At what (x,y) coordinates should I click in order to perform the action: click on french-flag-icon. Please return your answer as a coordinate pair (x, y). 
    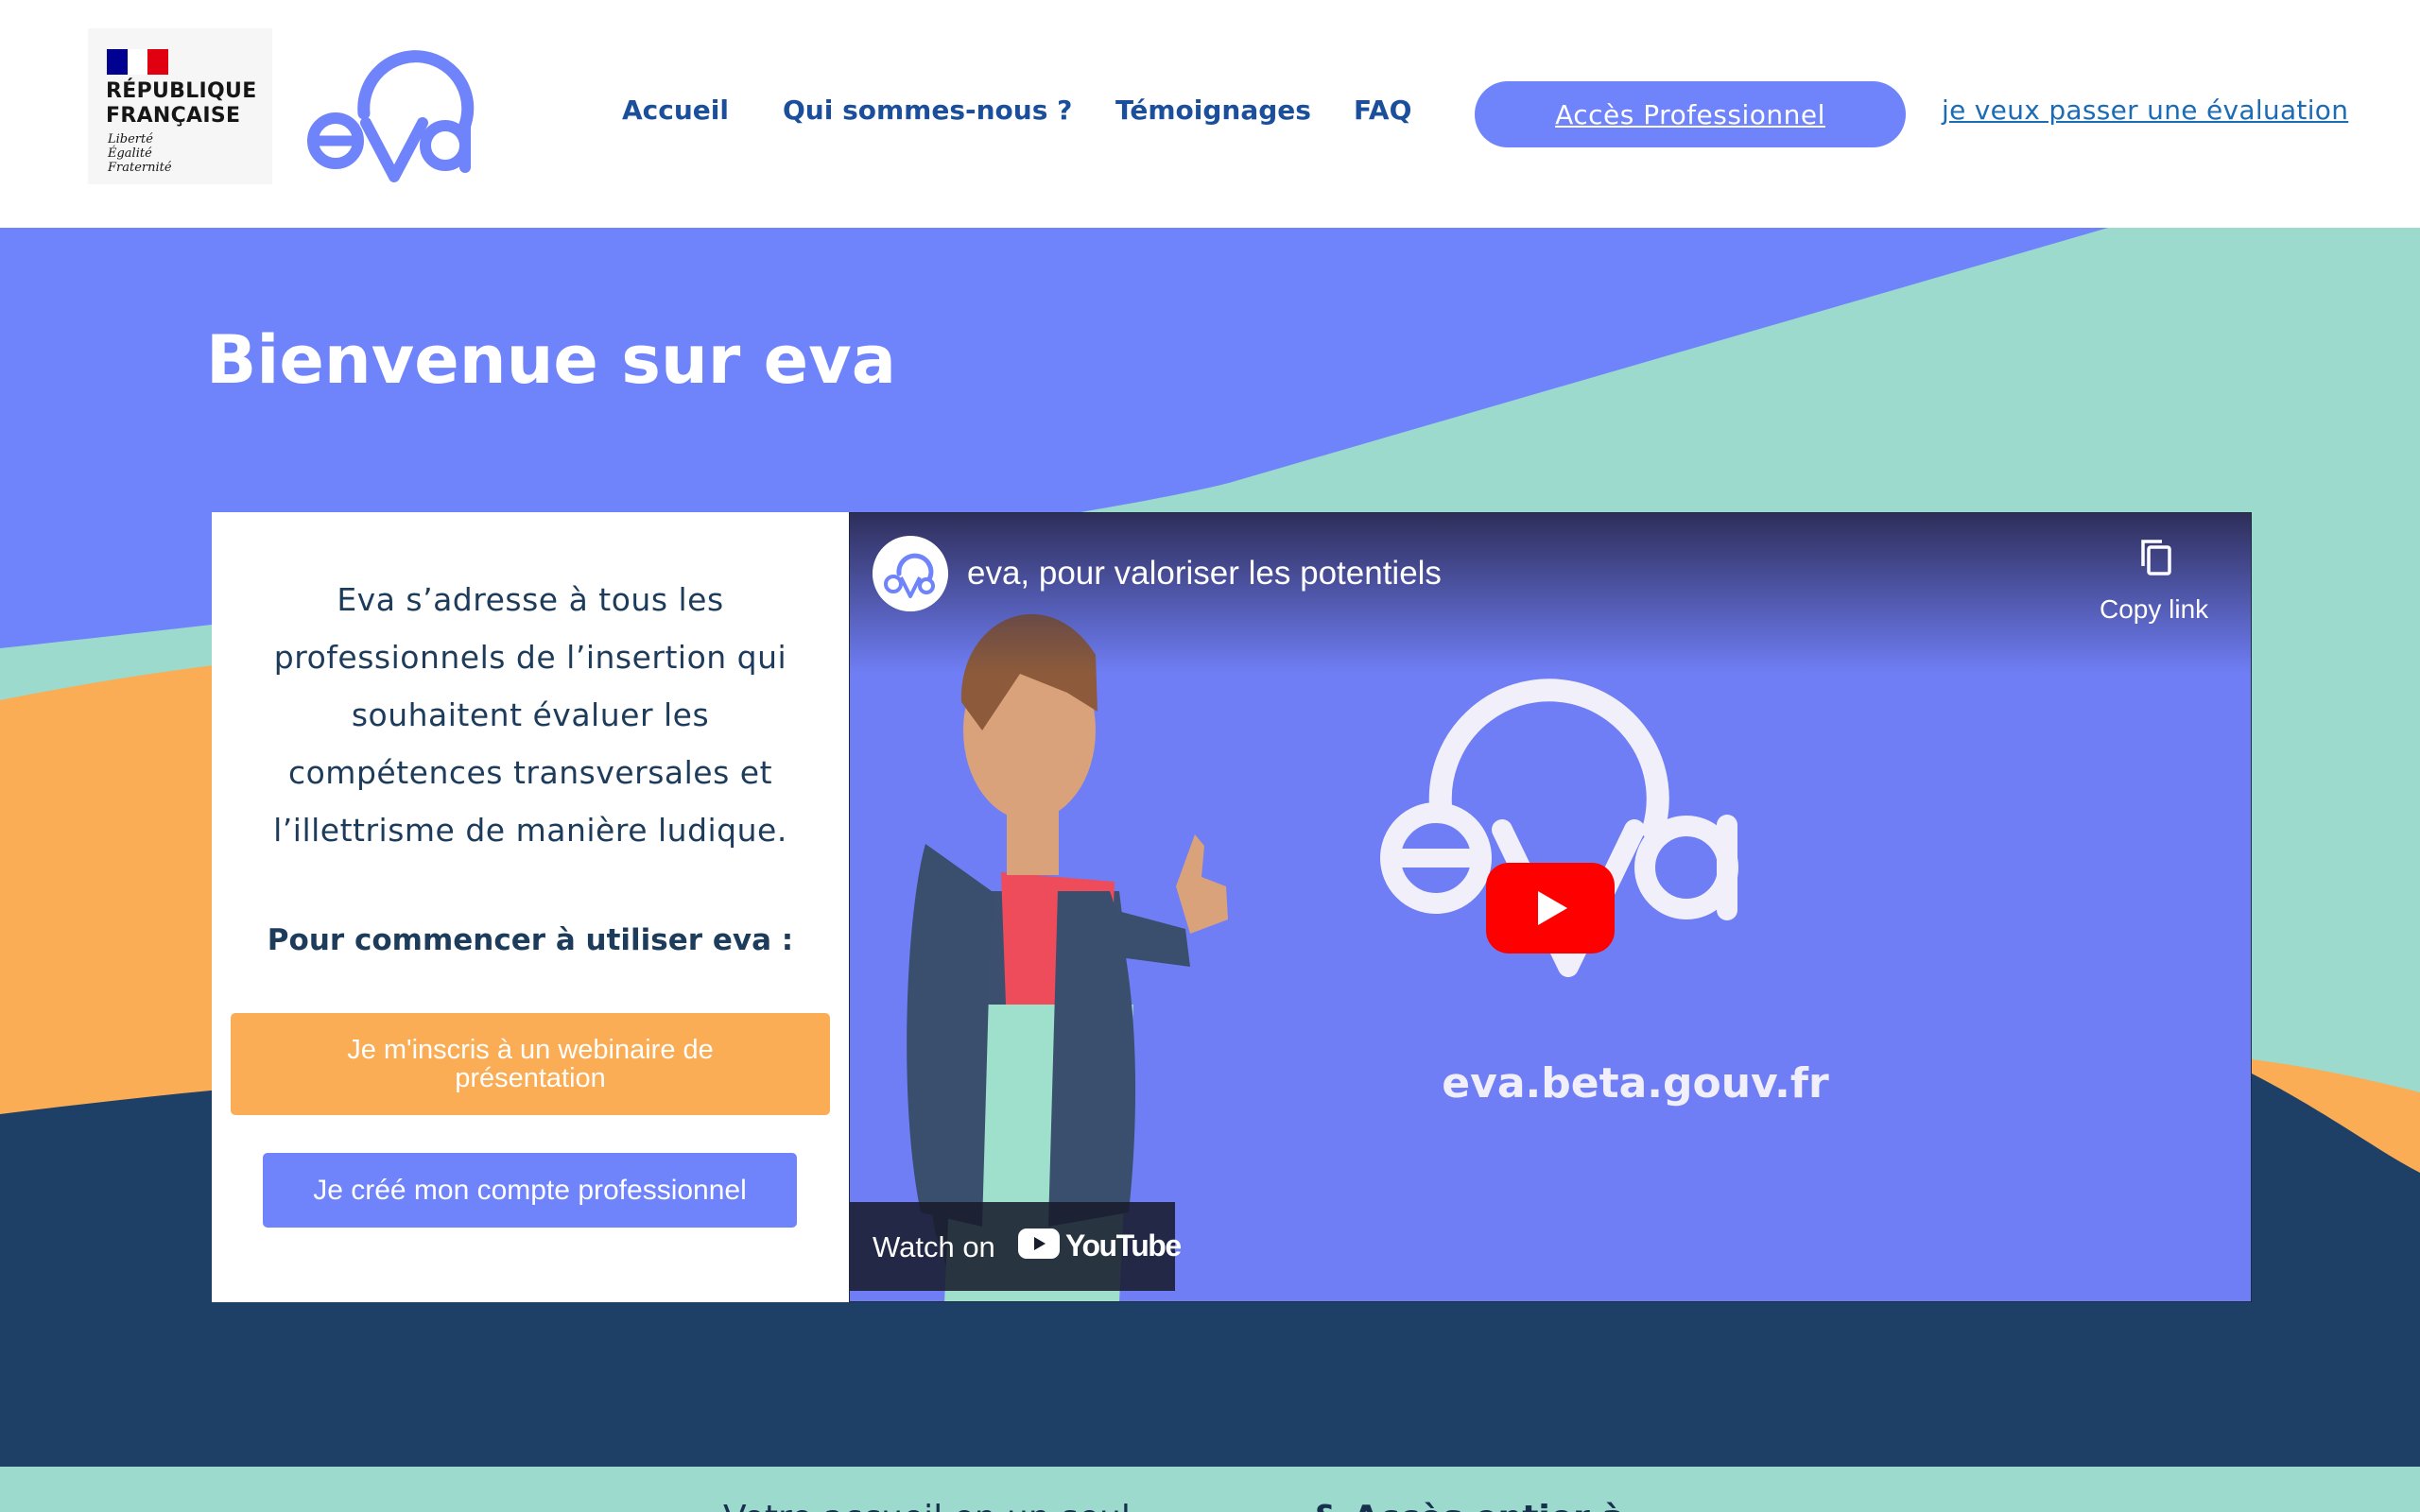
    Looking at the image, I should click on (138, 62).